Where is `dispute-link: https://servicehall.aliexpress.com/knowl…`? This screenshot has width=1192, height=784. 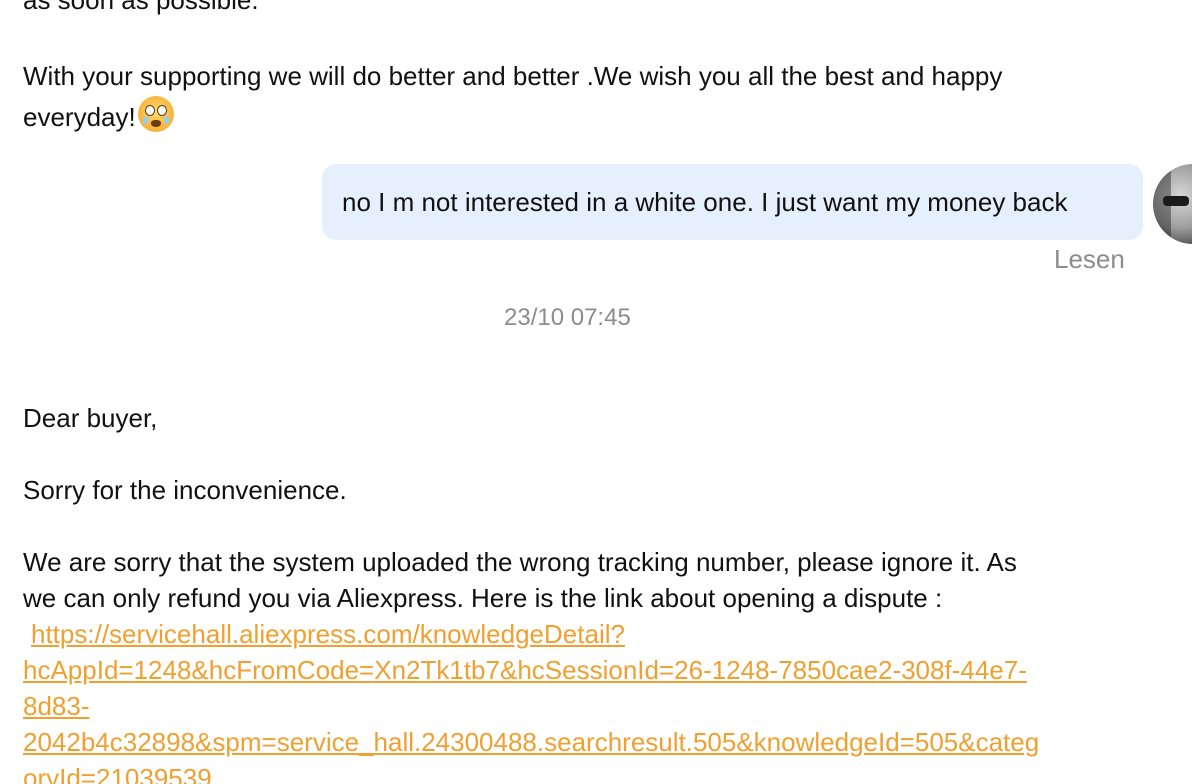
dispute-link: https://servicehall.aliexpress.com/knowl… is located at coordinates (328, 634).